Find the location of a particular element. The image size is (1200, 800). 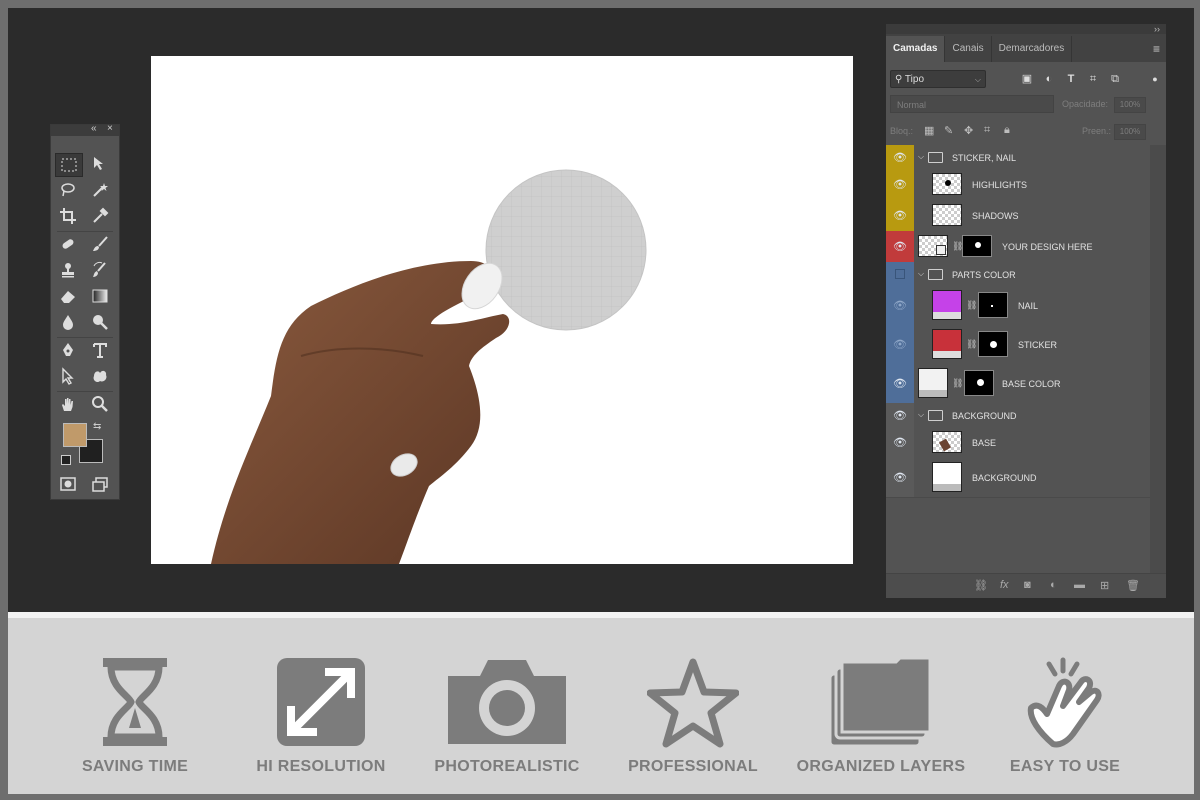

layer-row-your-design-here: 👁︎ ⛓︎ YOUR DESIGN HERE is located at coordinates (1018, 247).